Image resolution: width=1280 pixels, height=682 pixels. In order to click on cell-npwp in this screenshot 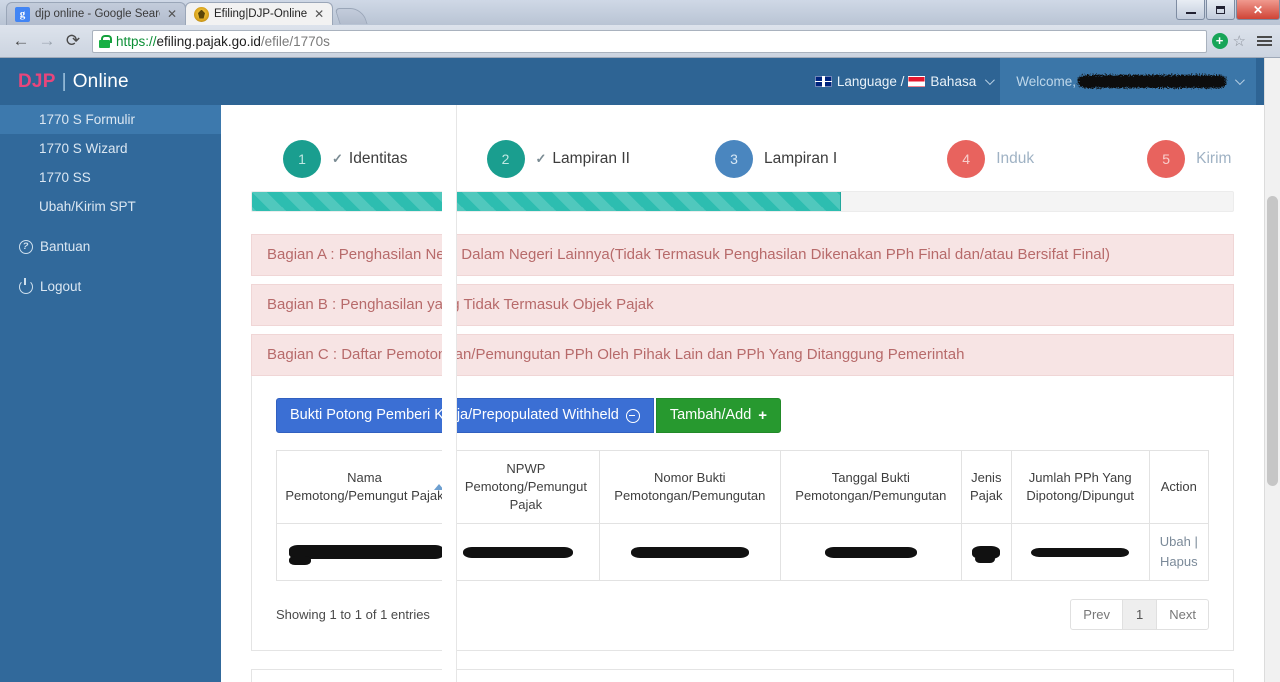, I will do `click(526, 552)`.